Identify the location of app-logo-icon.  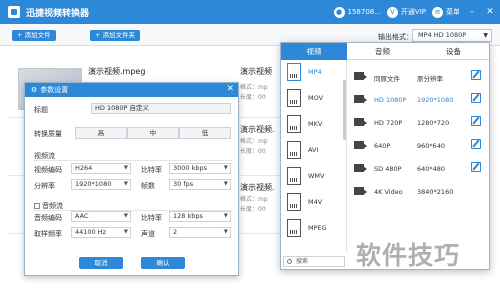
(14, 12).